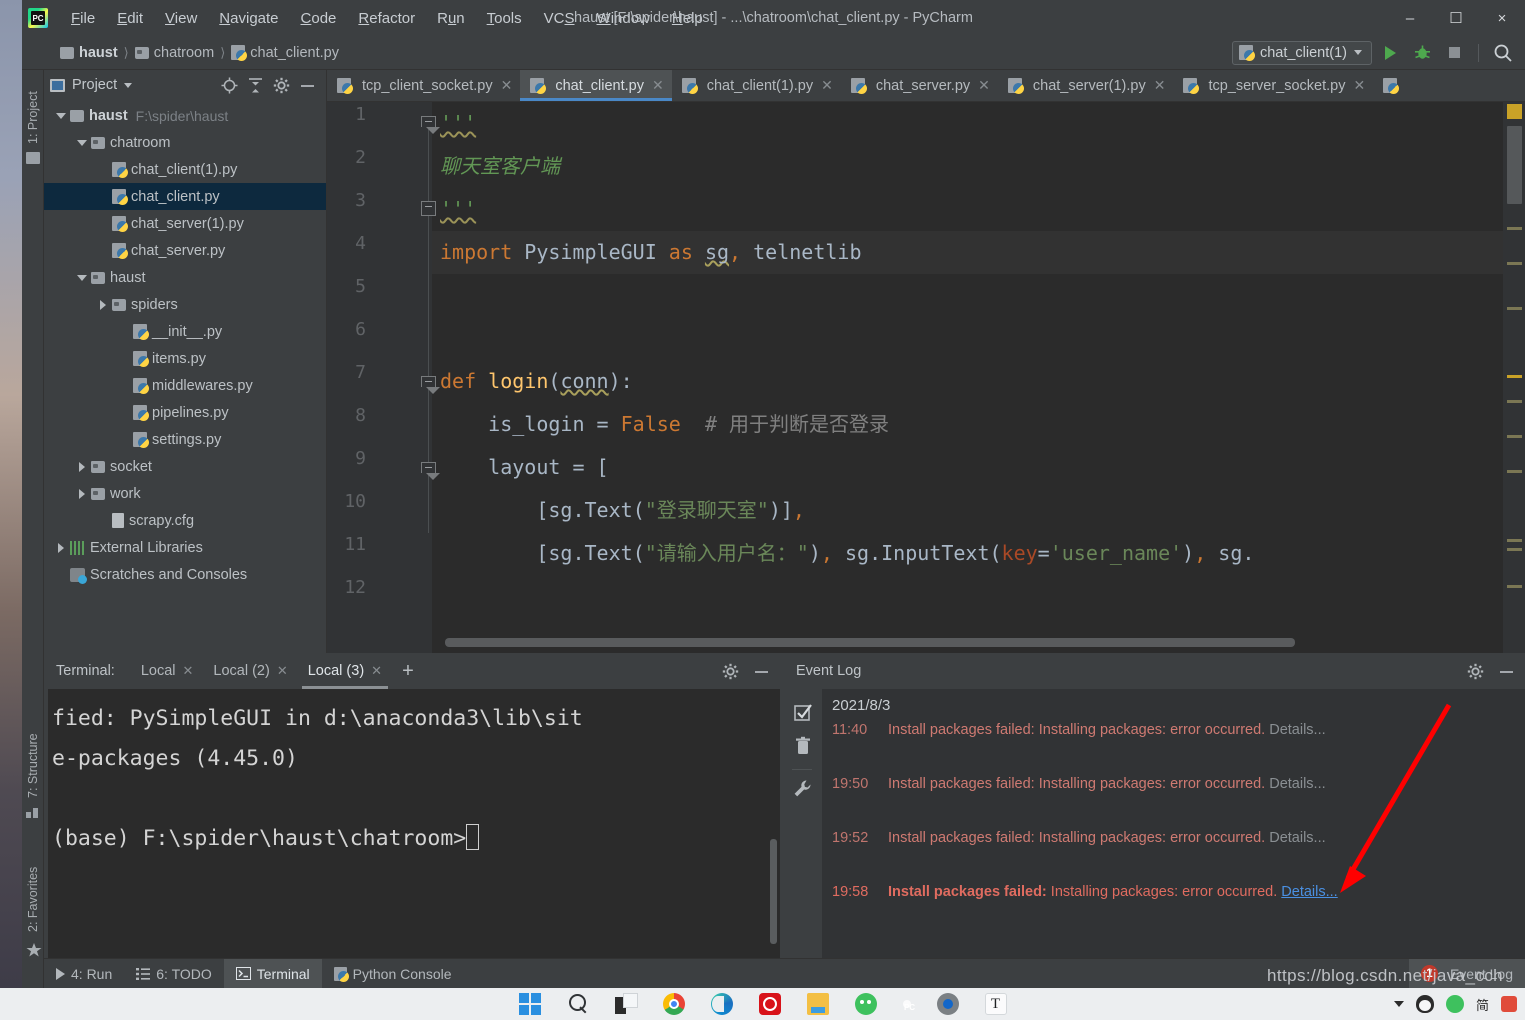  Describe the element at coordinates (185, 115) in the screenshot. I see `tree-node: haust F:\spider\haust` at that location.